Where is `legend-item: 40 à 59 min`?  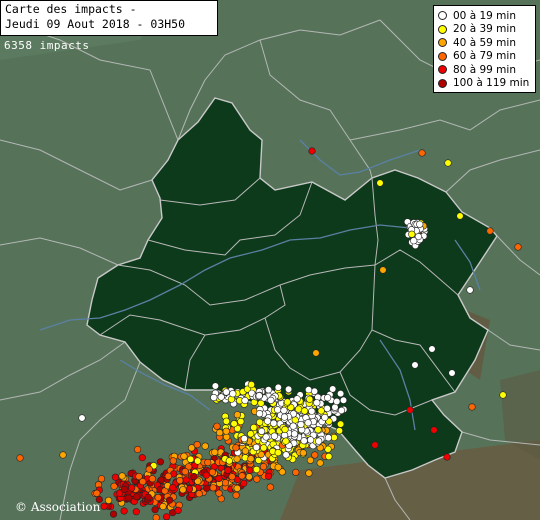
legend-item: 40 à 59 min is located at coordinates (484, 43).